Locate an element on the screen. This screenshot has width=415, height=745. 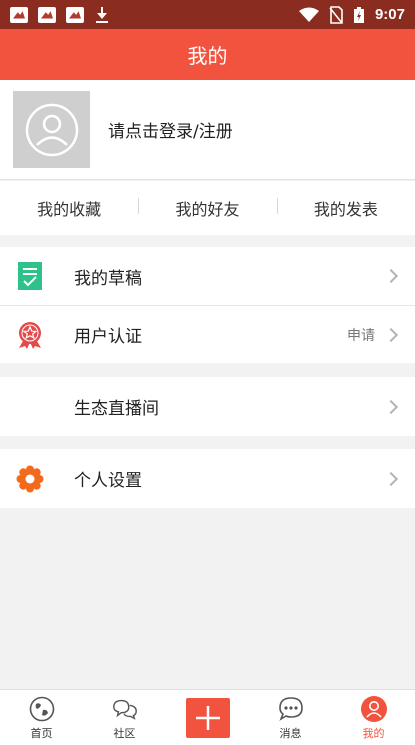
nav-label: 消息 is located at coordinates (290, 733).